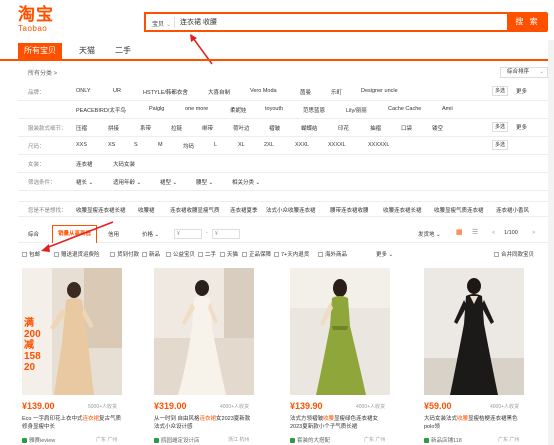  I want to click on attr-value: toyouth, so click(274, 109).